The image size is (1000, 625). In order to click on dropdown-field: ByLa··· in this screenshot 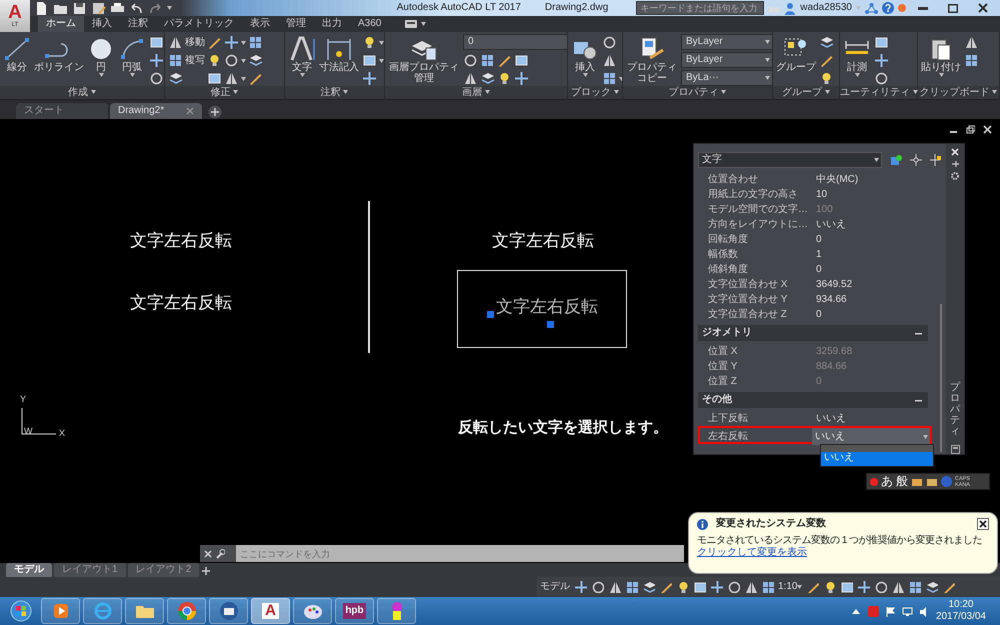, I will do `click(726, 78)`.